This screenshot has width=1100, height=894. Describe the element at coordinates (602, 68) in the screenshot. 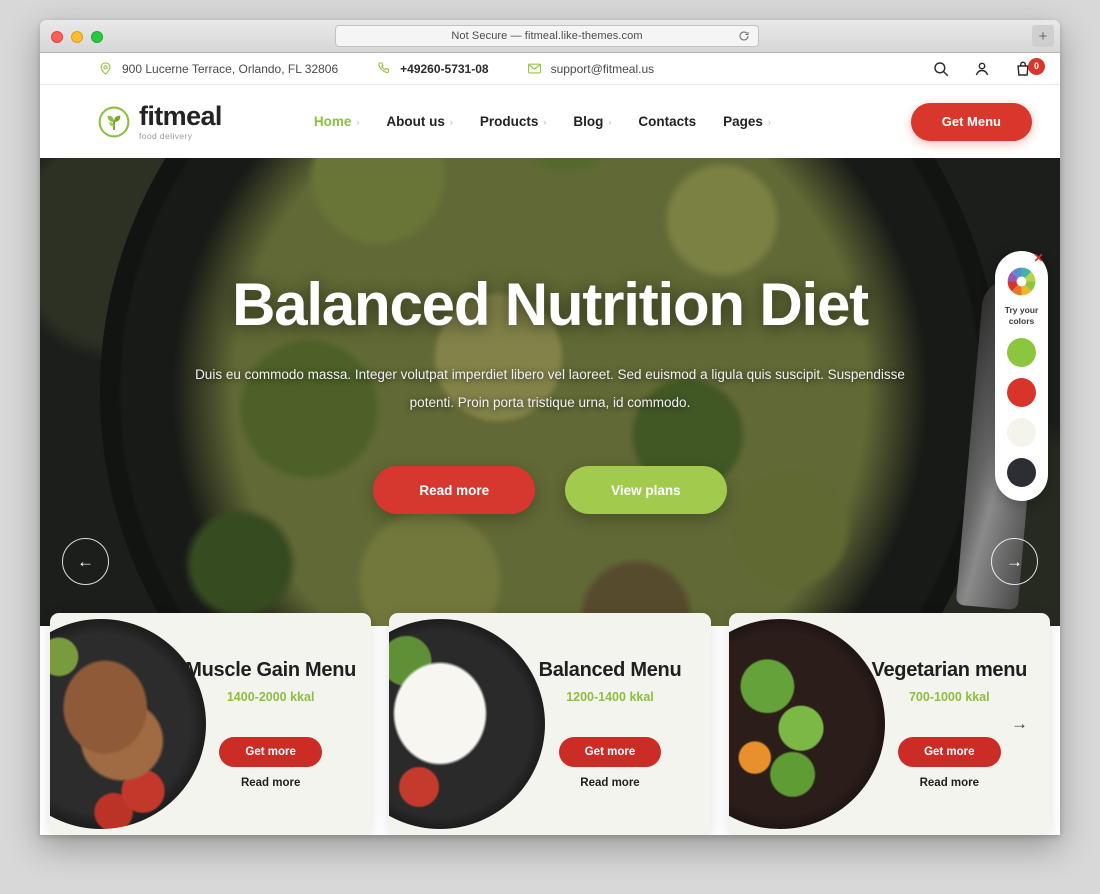

I see `email-text: support@fitmeal.us` at that location.